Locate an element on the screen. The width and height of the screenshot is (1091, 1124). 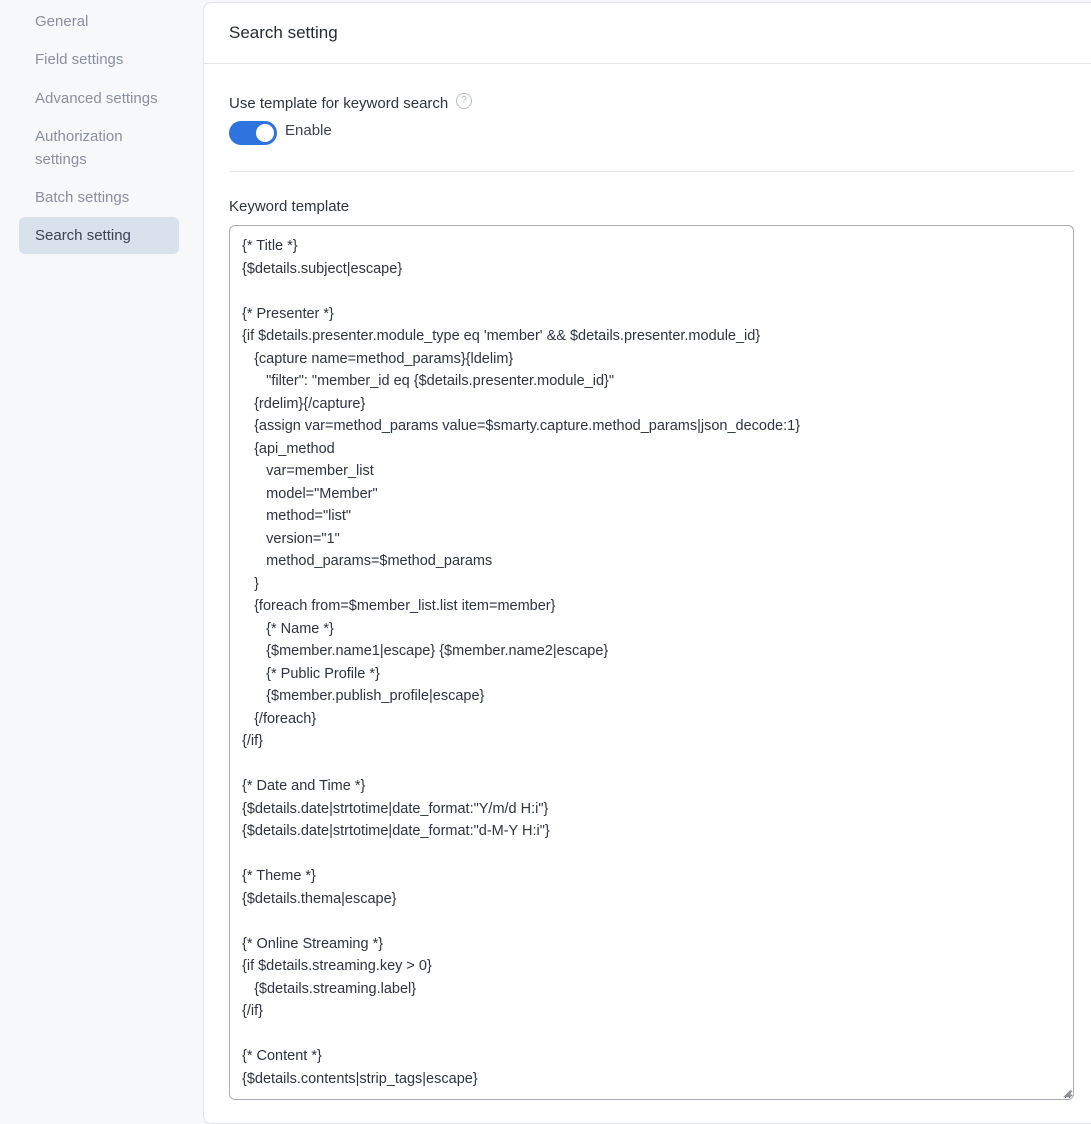
section-divider is located at coordinates (651, 171).